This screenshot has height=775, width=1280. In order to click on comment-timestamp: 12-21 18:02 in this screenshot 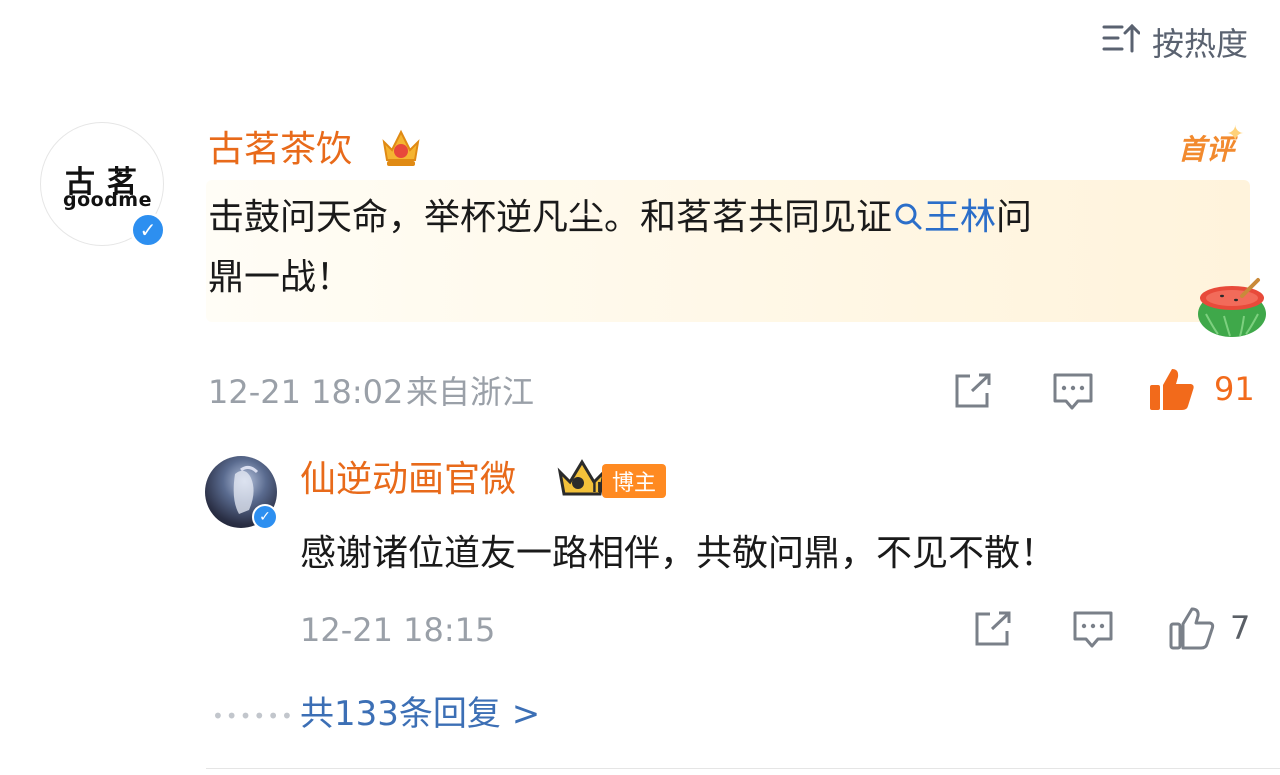, I will do `click(306, 392)`.